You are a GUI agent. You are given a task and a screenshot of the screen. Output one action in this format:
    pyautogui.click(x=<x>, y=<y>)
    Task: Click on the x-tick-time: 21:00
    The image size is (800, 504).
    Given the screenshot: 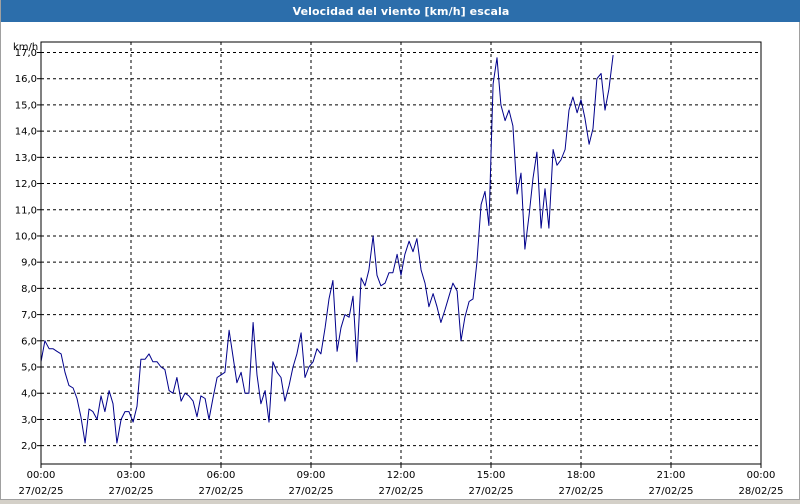 What is the action you would take?
    pyautogui.click(x=671, y=475)
    